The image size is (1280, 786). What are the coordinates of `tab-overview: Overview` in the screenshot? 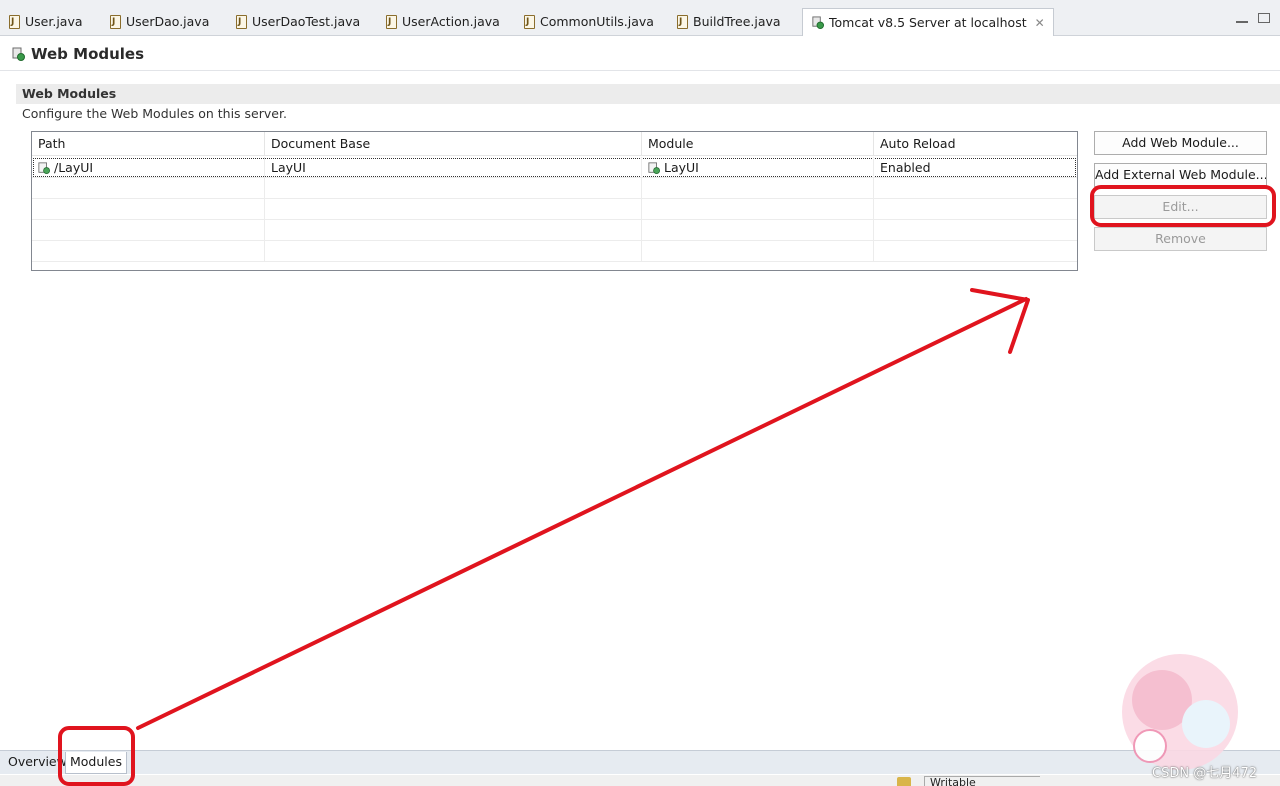 It's located at (37, 763).